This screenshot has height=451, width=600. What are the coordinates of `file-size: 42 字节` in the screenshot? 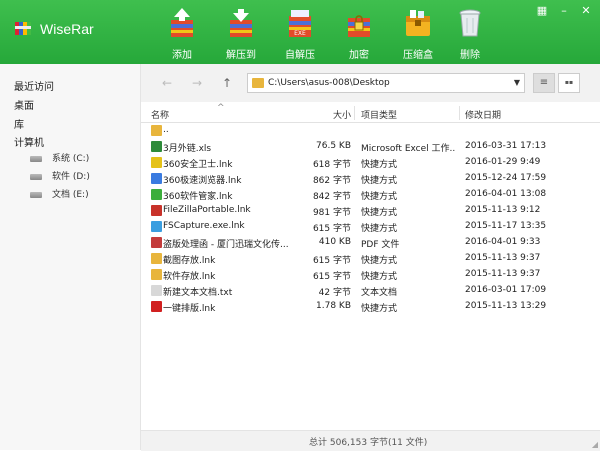 It's located at (334, 293).